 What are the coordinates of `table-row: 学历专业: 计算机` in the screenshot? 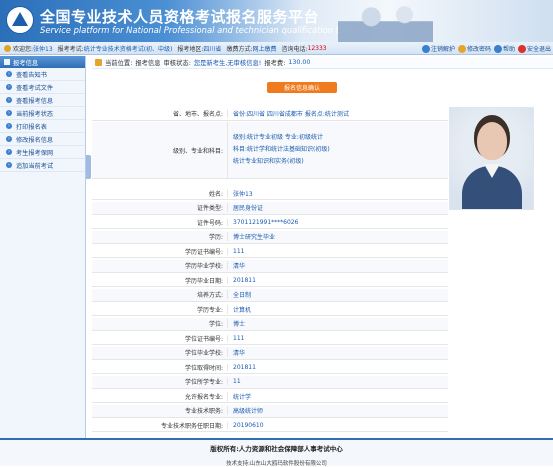 It's located at (270, 309).